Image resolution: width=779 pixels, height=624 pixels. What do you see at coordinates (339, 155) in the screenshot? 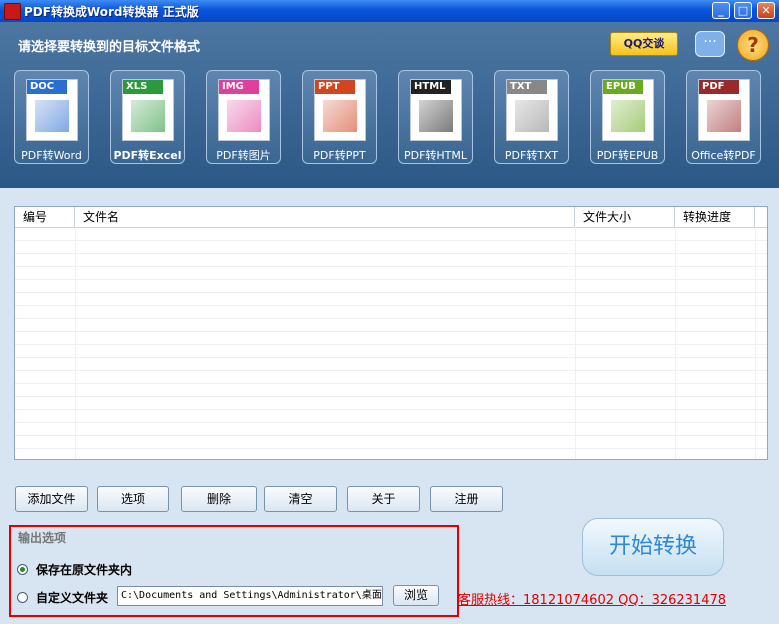
I see `format-label: PDF转PPT` at bounding box center [339, 155].